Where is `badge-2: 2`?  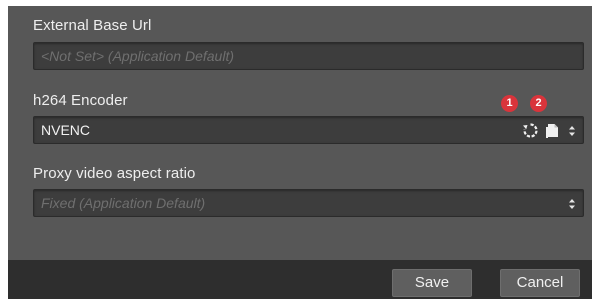
badge-2: 2 is located at coordinates (538, 103).